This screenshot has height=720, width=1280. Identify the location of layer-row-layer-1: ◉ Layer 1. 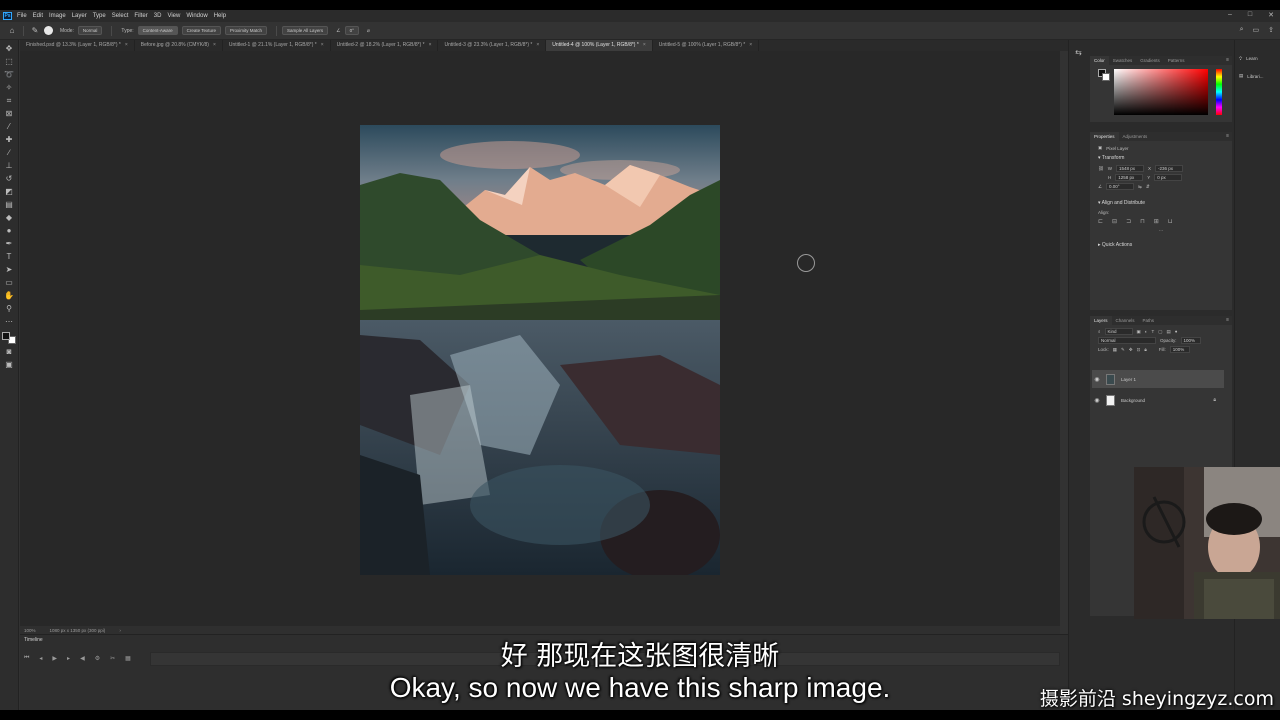
(1158, 379).